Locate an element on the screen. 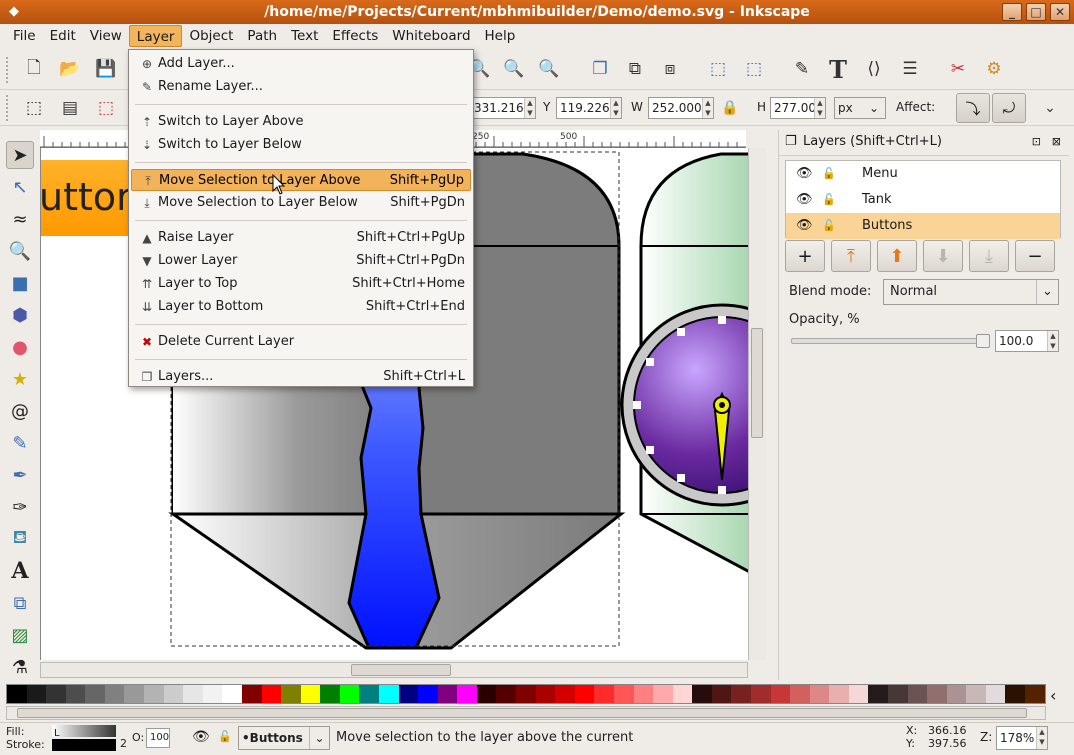  layer-name: Tank is located at coordinates (877, 200).